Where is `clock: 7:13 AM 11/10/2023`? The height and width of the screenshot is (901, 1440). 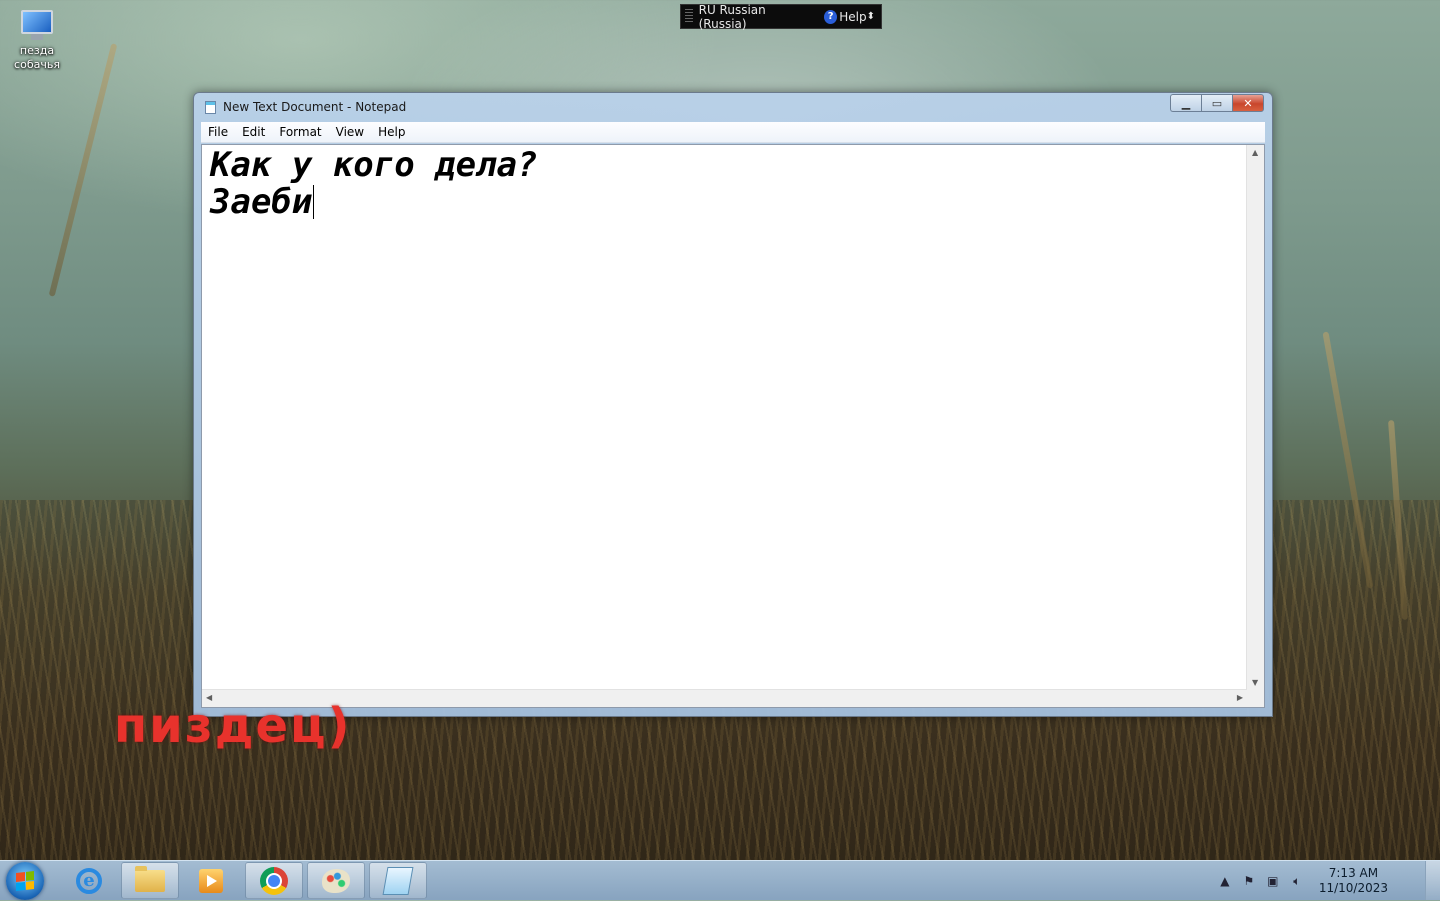 clock: 7:13 AM 11/10/2023 is located at coordinates (1353, 881).